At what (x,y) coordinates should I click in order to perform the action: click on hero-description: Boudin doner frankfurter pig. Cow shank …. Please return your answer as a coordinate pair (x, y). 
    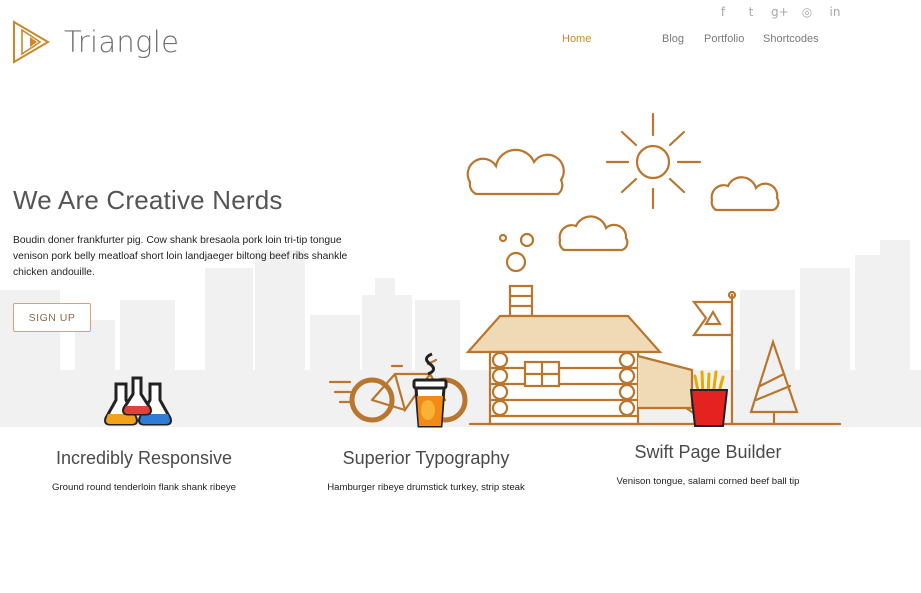
    Looking at the image, I should click on (180, 256).